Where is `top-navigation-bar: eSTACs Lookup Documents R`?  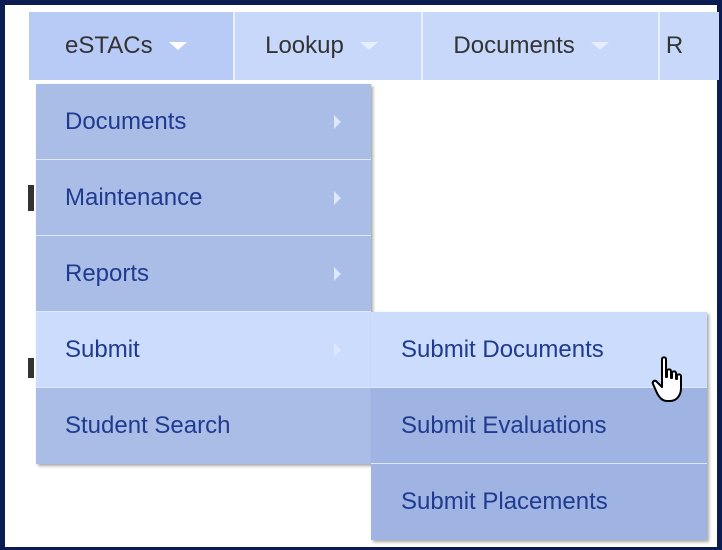 top-navigation-bar: eSTACs Lookup Documents R is located at coordinates (374, 46).